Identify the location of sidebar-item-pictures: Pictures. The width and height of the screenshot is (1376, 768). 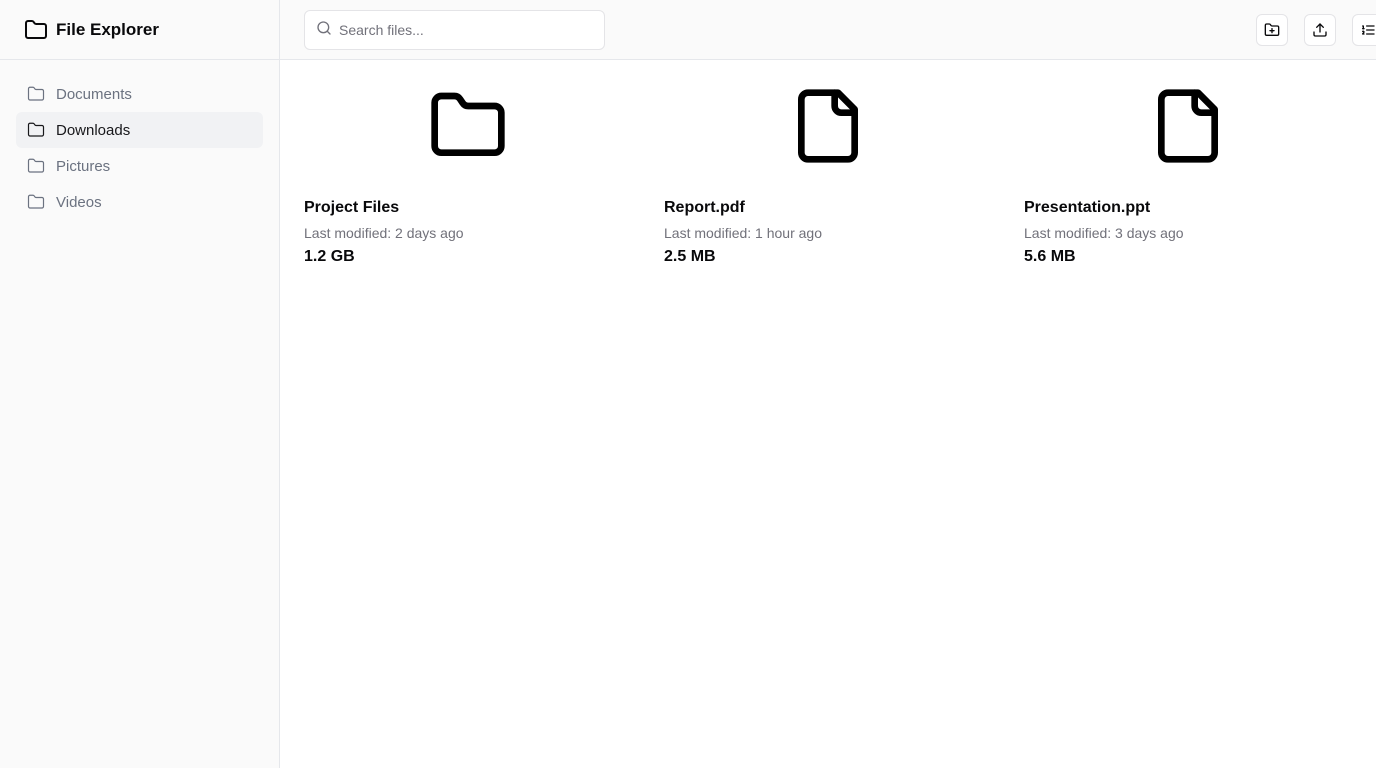
(139, 166).